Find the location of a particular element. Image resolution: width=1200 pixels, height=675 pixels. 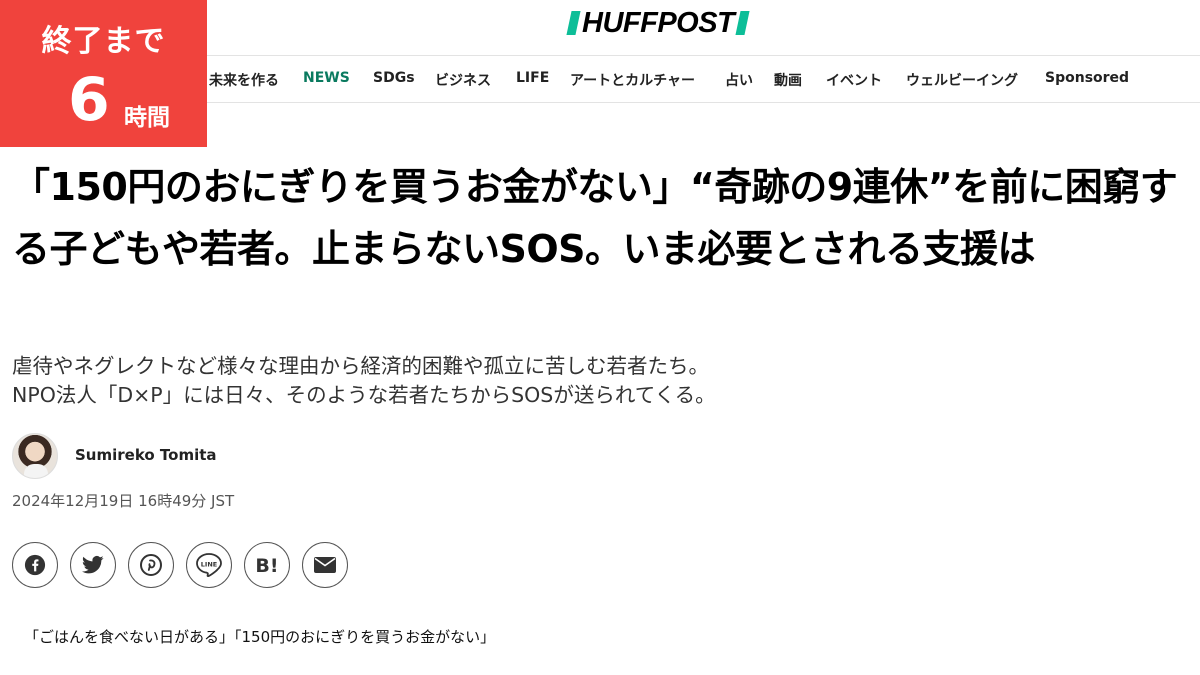

pinterest-share-button is located at coordinates (151, 565).